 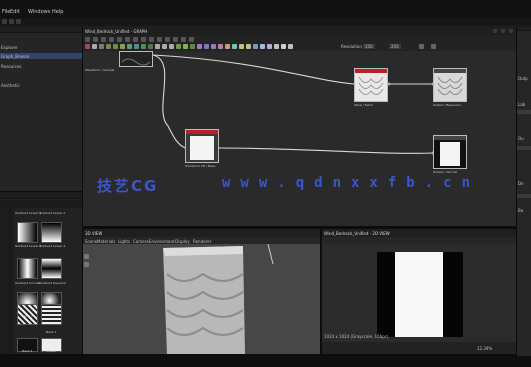 What do you see at coordinates (11, 21) in the screenshot?
I see `undo-icon` at bounding box center [11, 21].